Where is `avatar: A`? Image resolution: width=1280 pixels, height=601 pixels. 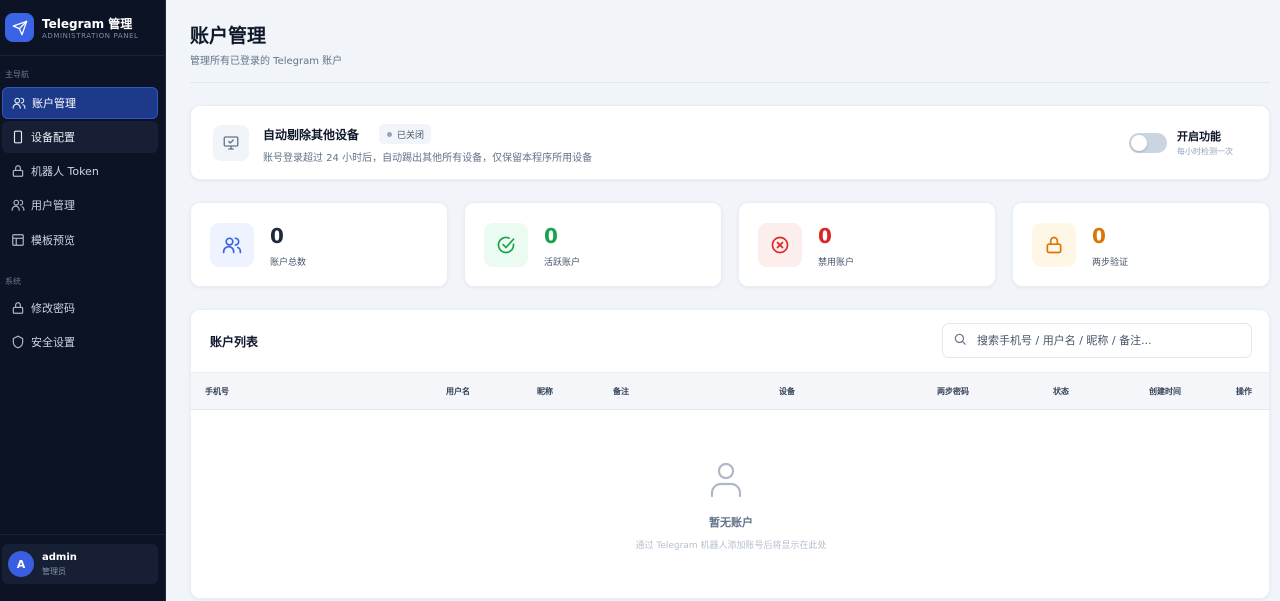 avatar: A is located at coordinates (21, 564).